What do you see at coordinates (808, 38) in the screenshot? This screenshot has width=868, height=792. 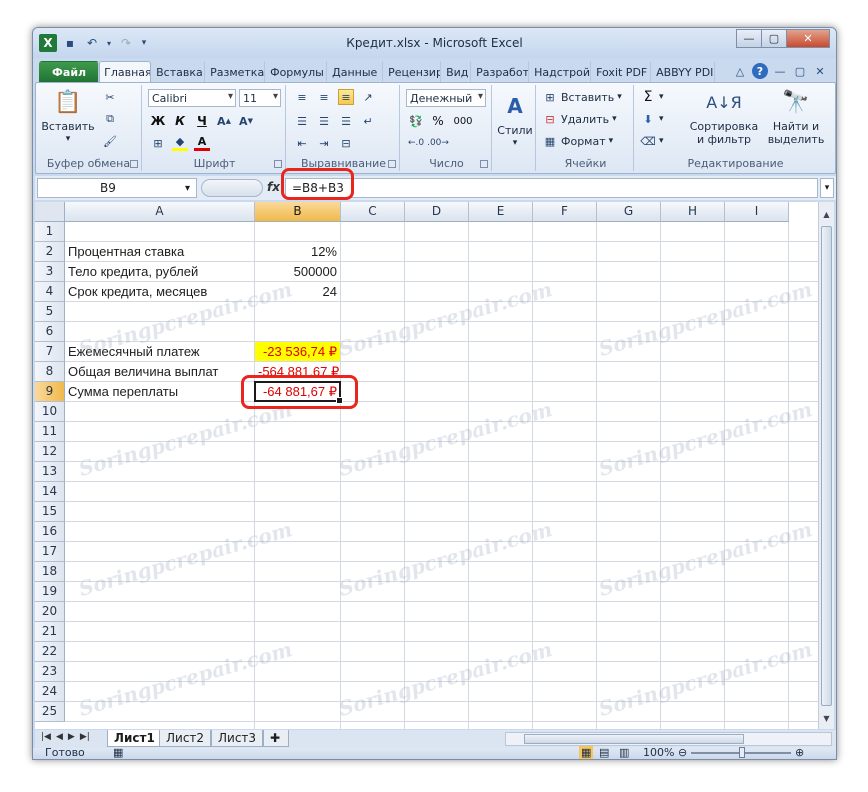 I see `close-button: ✕` at bounding box center [808, 38].